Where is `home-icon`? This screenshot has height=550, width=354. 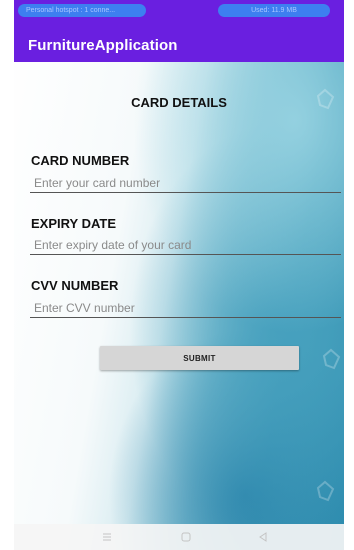
home-icon is located at coordinates (186, 537).